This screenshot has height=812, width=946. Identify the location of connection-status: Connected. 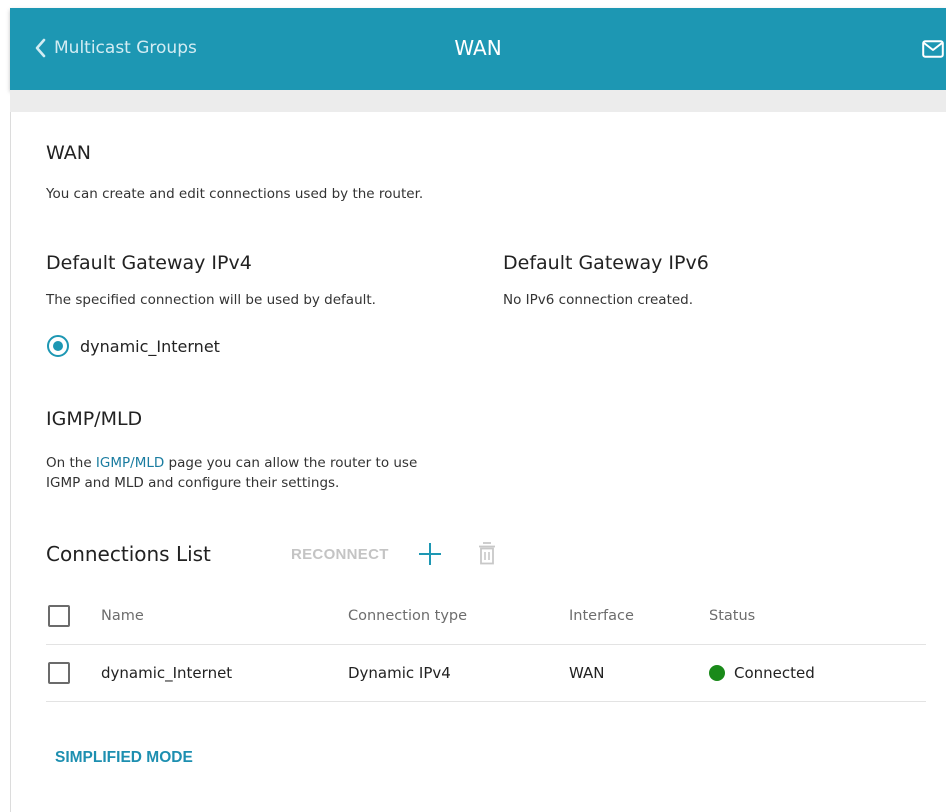
(762, 673).